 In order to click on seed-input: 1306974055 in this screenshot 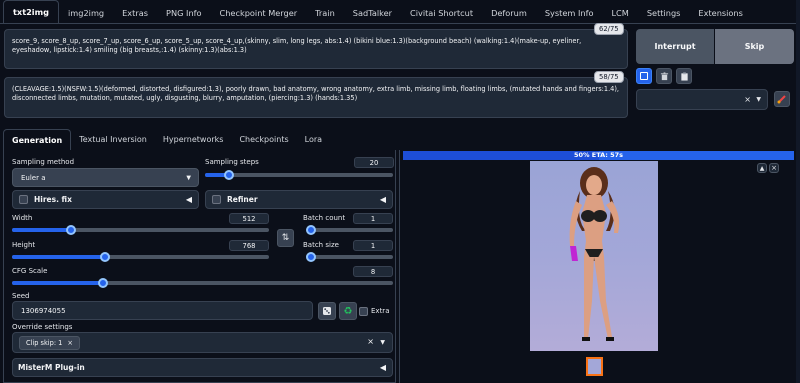, I will do `click(162, 310)`.